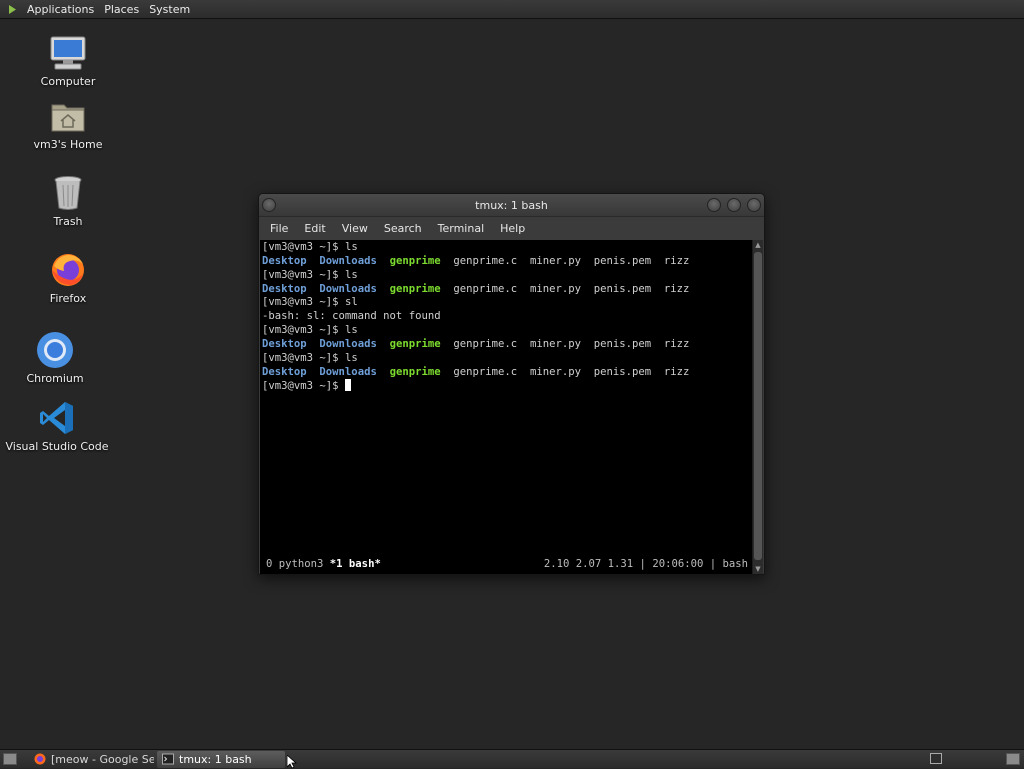 This screenshot has height=769, width=1024. Describe the element at coordinates (758, 245) in the screenshot. I see `scroll-up-icon: ▲` at that location.